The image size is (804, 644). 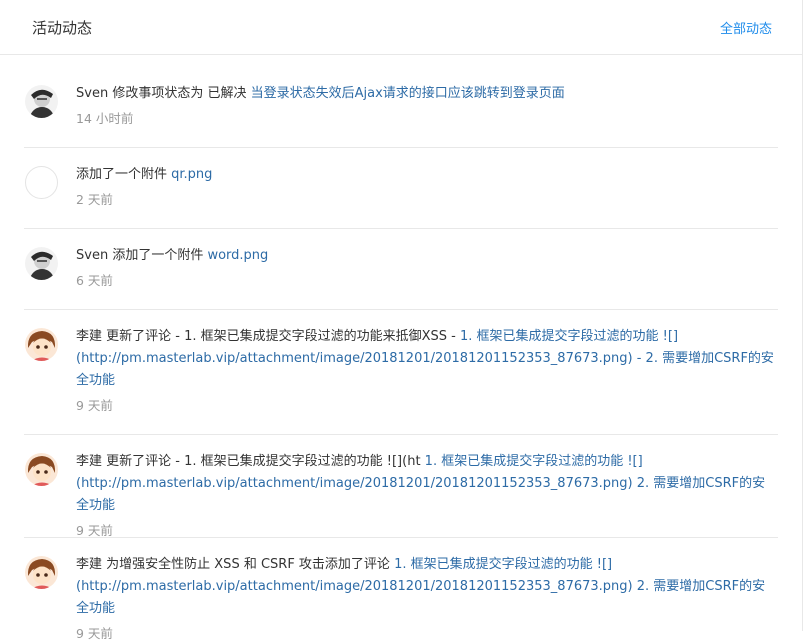 I want to click on activity-text: Sven 添加了一个附件 word.png, so click(x=427, y=256).